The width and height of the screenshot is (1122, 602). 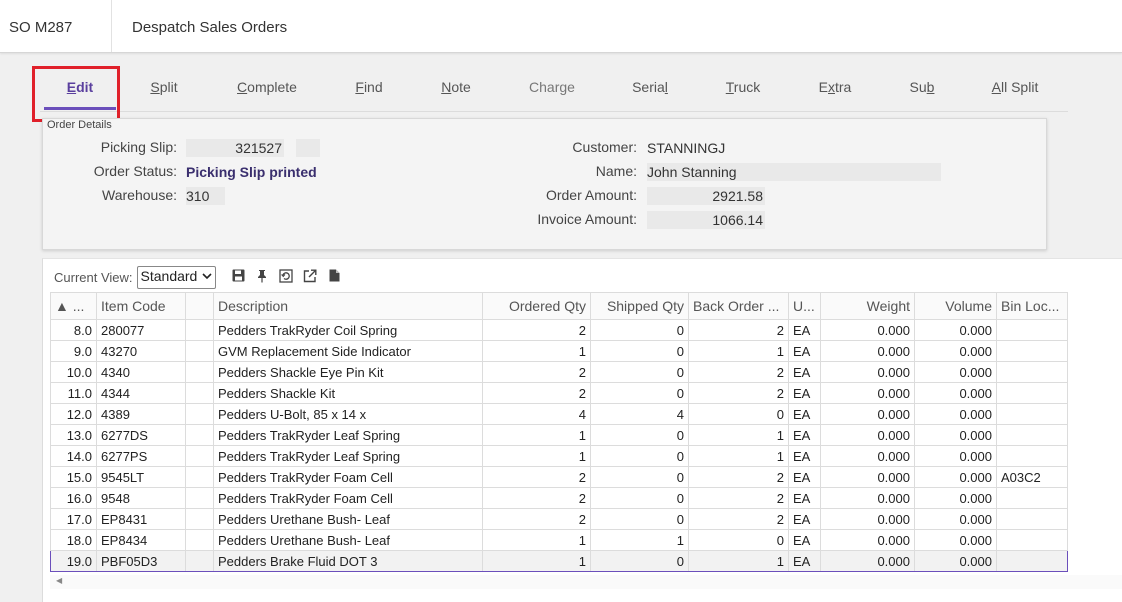 What do you see at coordinates (73, 498) in the screenshot?
I see `cell-line: 16.0` at bounding box center [73, 498].